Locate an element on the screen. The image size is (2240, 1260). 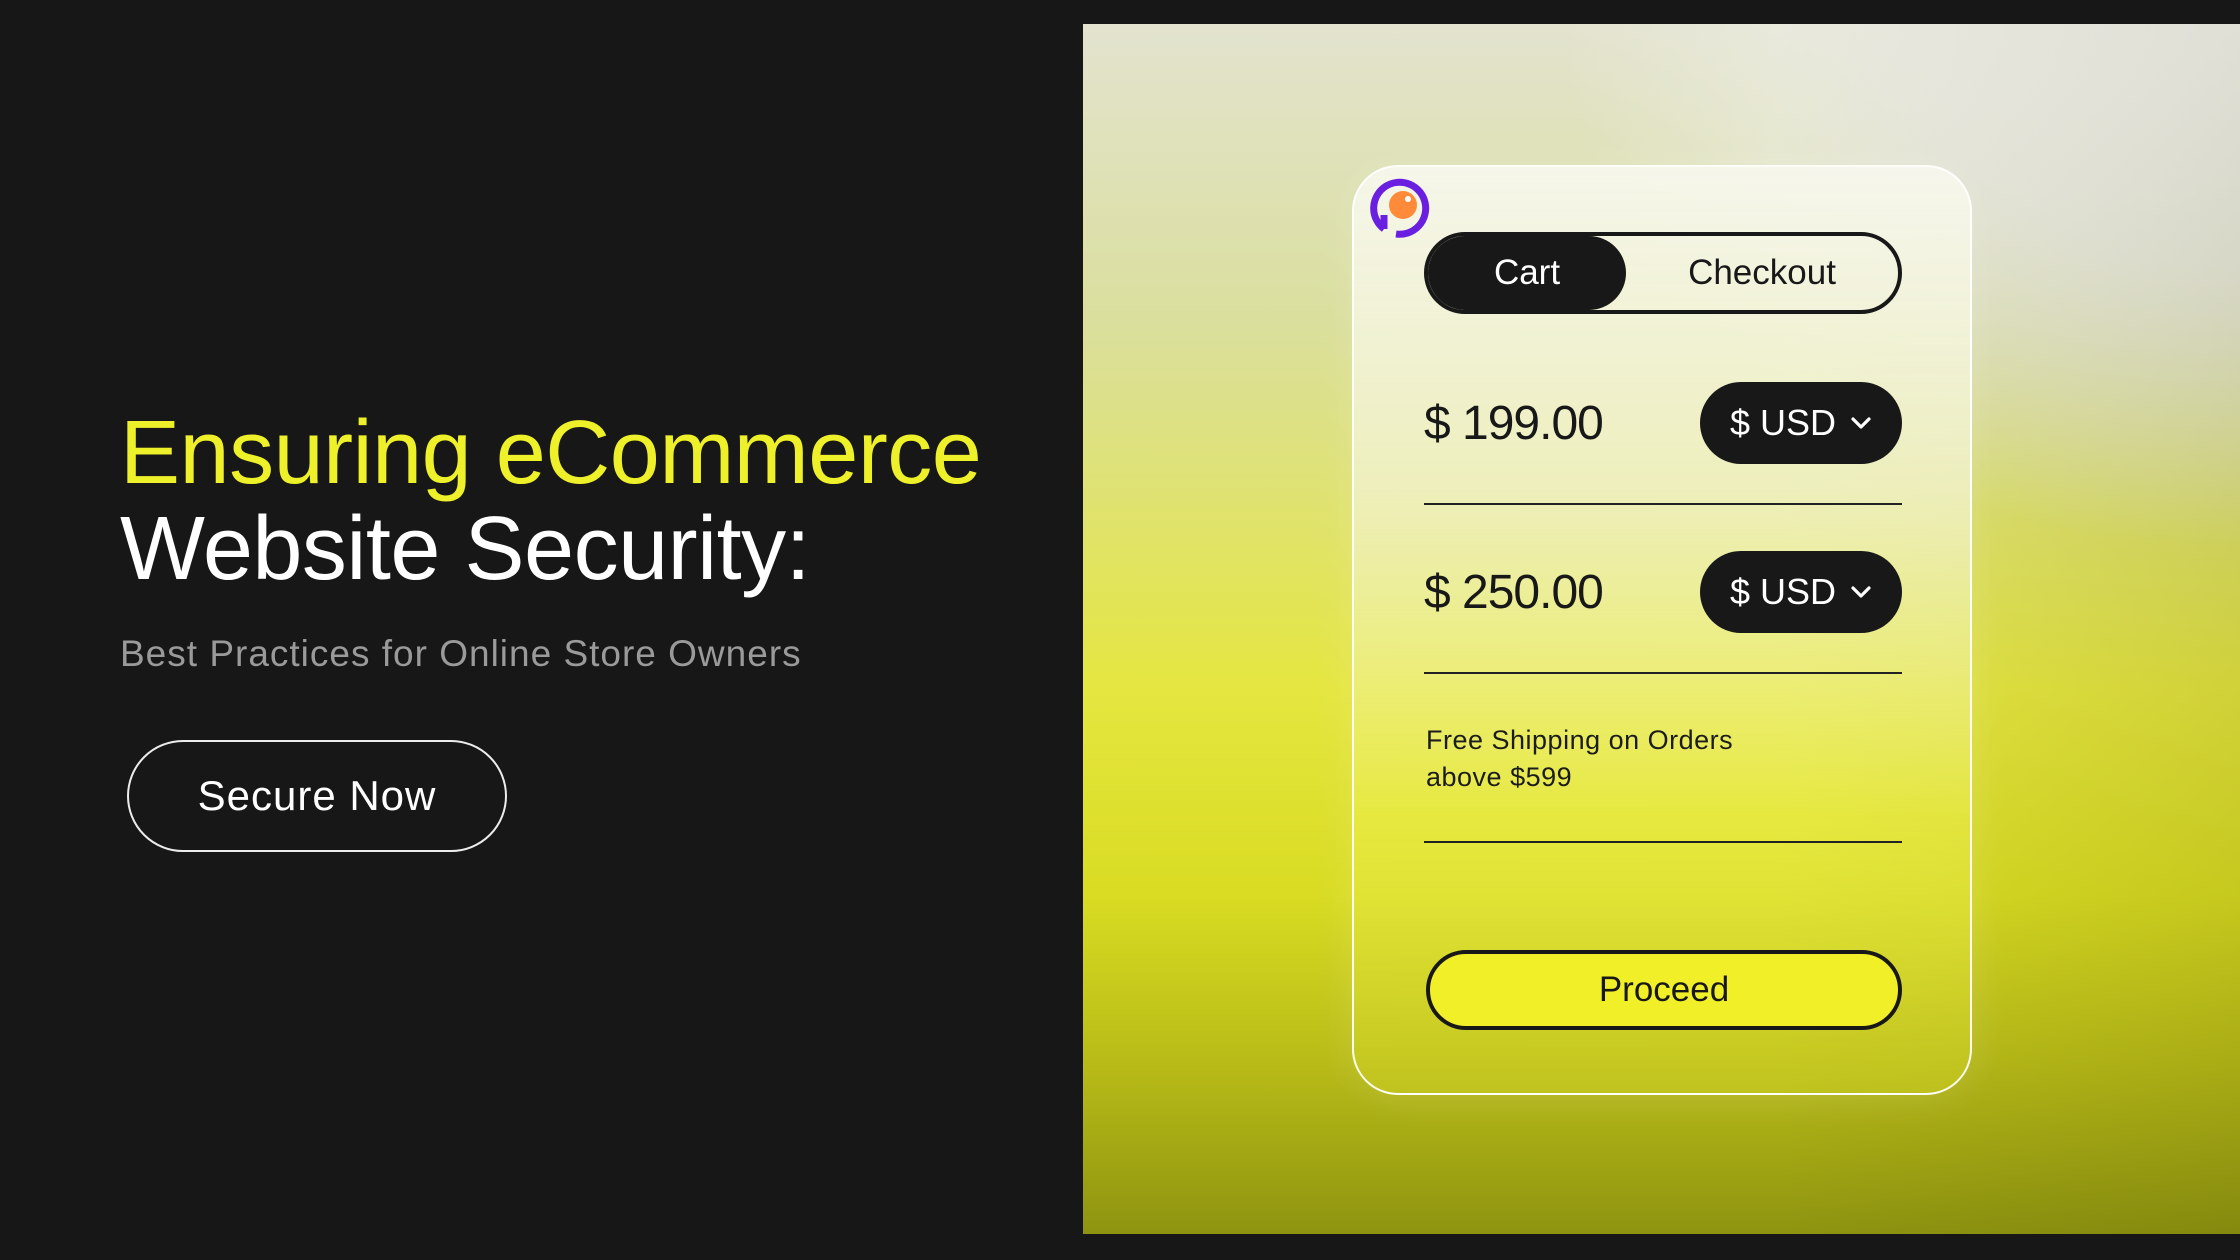
proceed-button: Proceed is located at coordinates (1664, 990).